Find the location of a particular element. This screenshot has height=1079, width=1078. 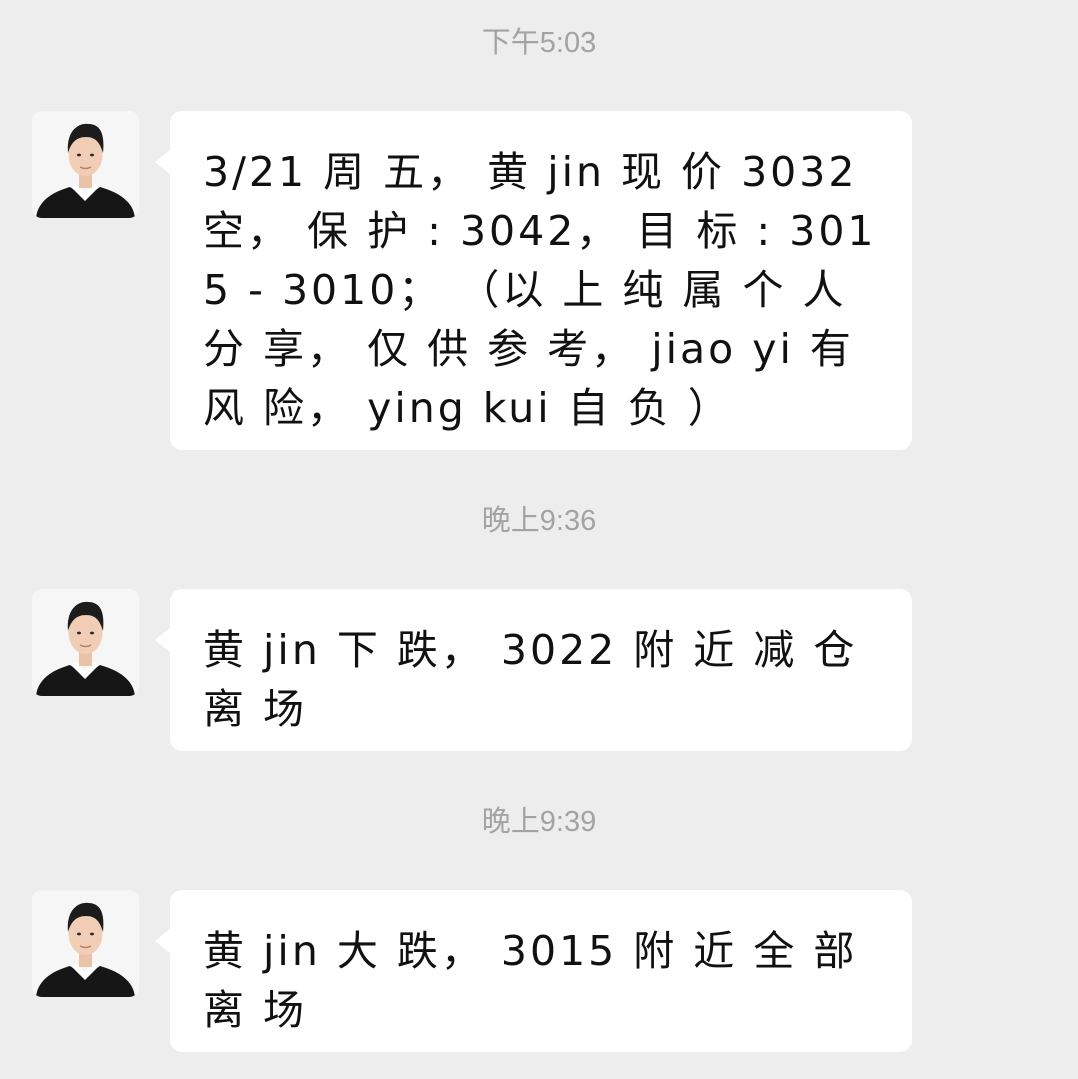

message-timestamp: 晚上9:36 is located at coordinates (539, 521).